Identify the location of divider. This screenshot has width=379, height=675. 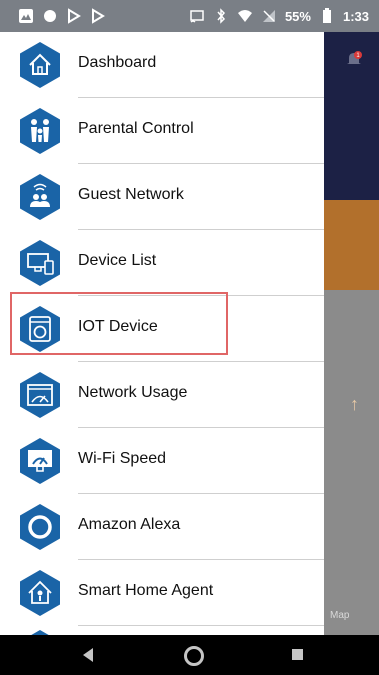
(201, 625).